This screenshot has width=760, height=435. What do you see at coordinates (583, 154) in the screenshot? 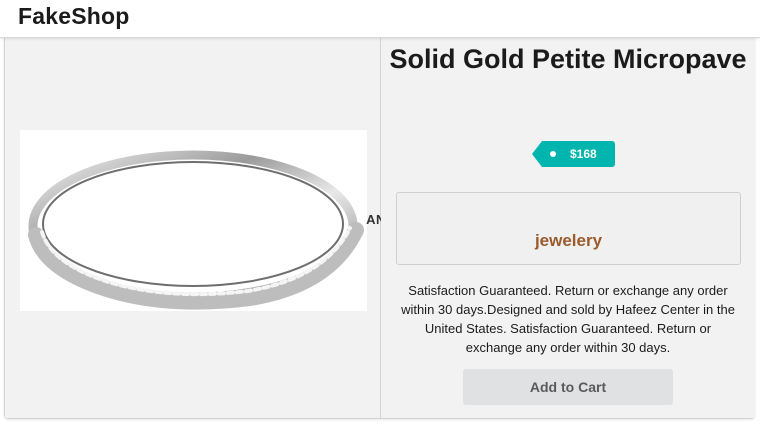
I see `price-value: $168` at bounding box center [583, 154].